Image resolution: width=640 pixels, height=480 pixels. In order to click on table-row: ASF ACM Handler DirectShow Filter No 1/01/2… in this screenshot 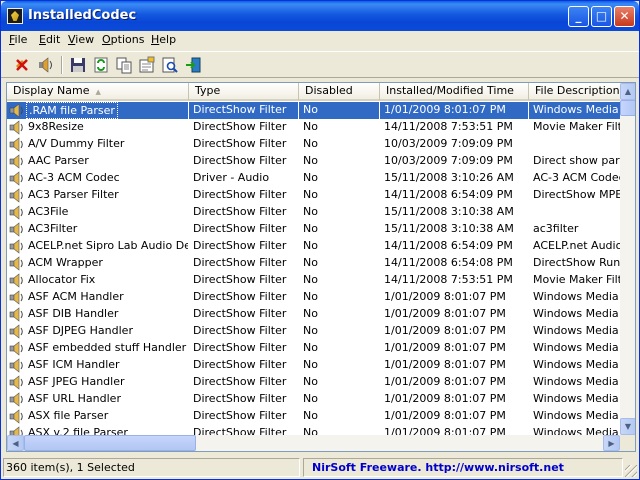, I will do `click(315, 297)`.